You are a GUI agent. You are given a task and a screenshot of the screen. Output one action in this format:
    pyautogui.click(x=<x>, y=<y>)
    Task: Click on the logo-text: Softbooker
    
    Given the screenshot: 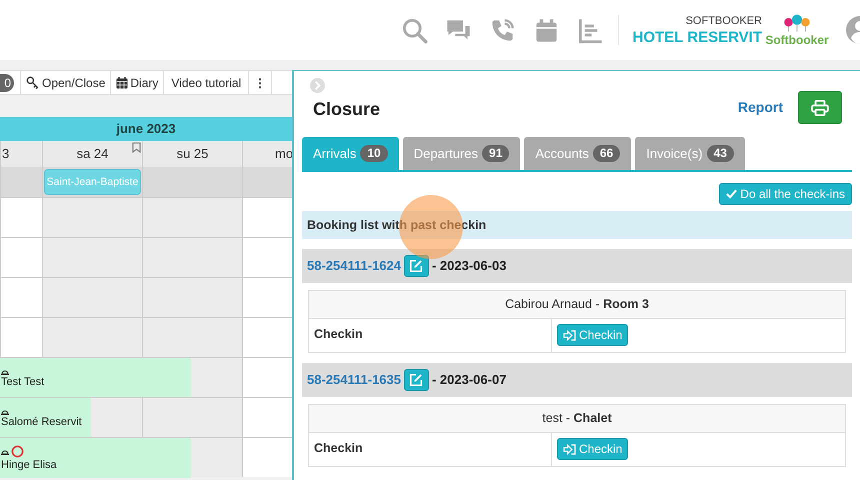 What is the action you would take?
    pyautogui.click(x=797, y=40)
    